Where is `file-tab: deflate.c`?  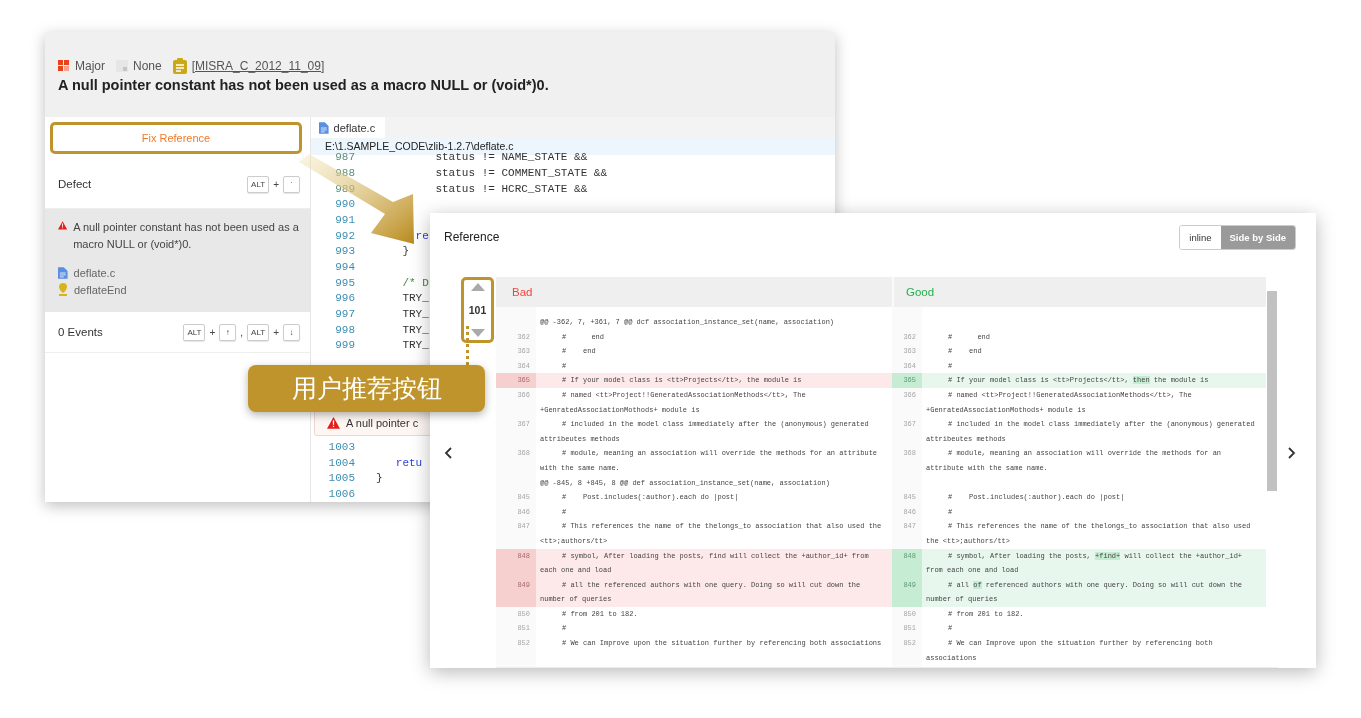 file-tab: deflate.c is located at coordinates (348, 128).